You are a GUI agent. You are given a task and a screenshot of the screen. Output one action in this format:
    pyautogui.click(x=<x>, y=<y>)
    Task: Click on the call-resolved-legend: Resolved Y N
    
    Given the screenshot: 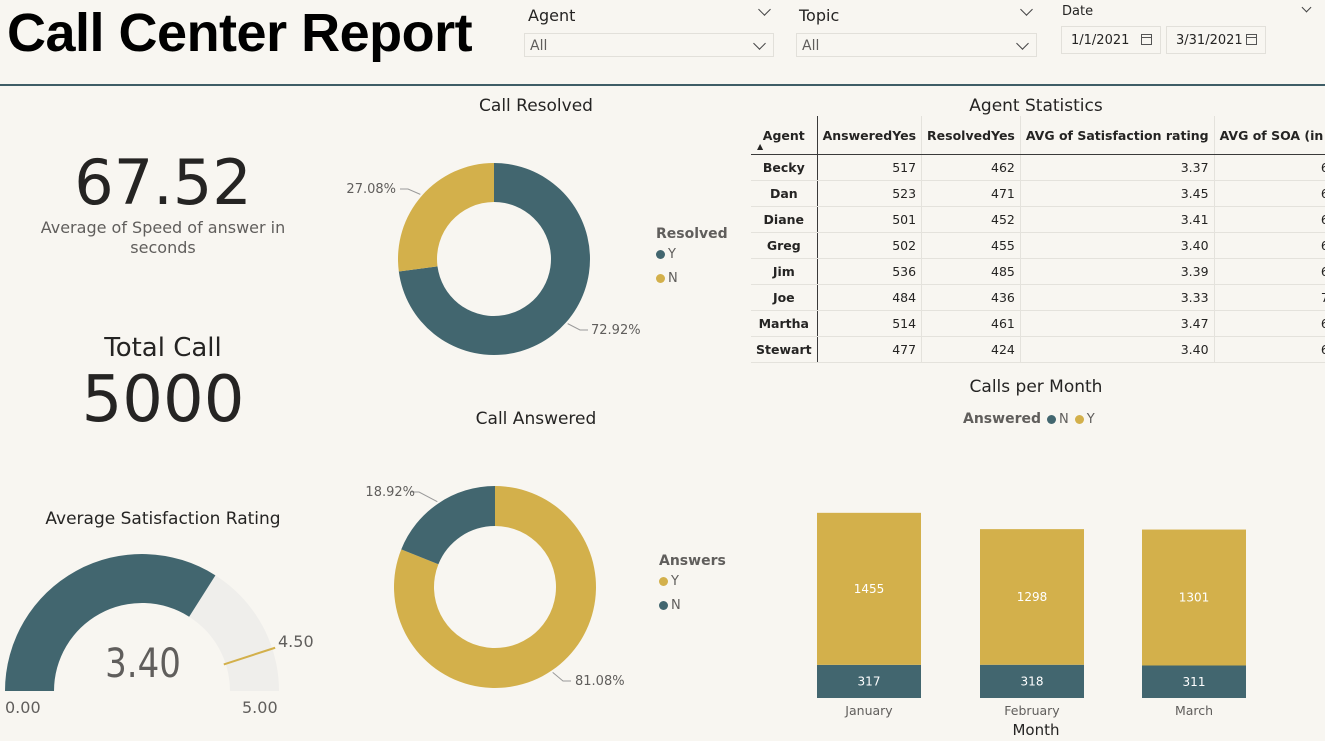 What is the action you would take?
    pyautogui.click(x=692, y=256)
    